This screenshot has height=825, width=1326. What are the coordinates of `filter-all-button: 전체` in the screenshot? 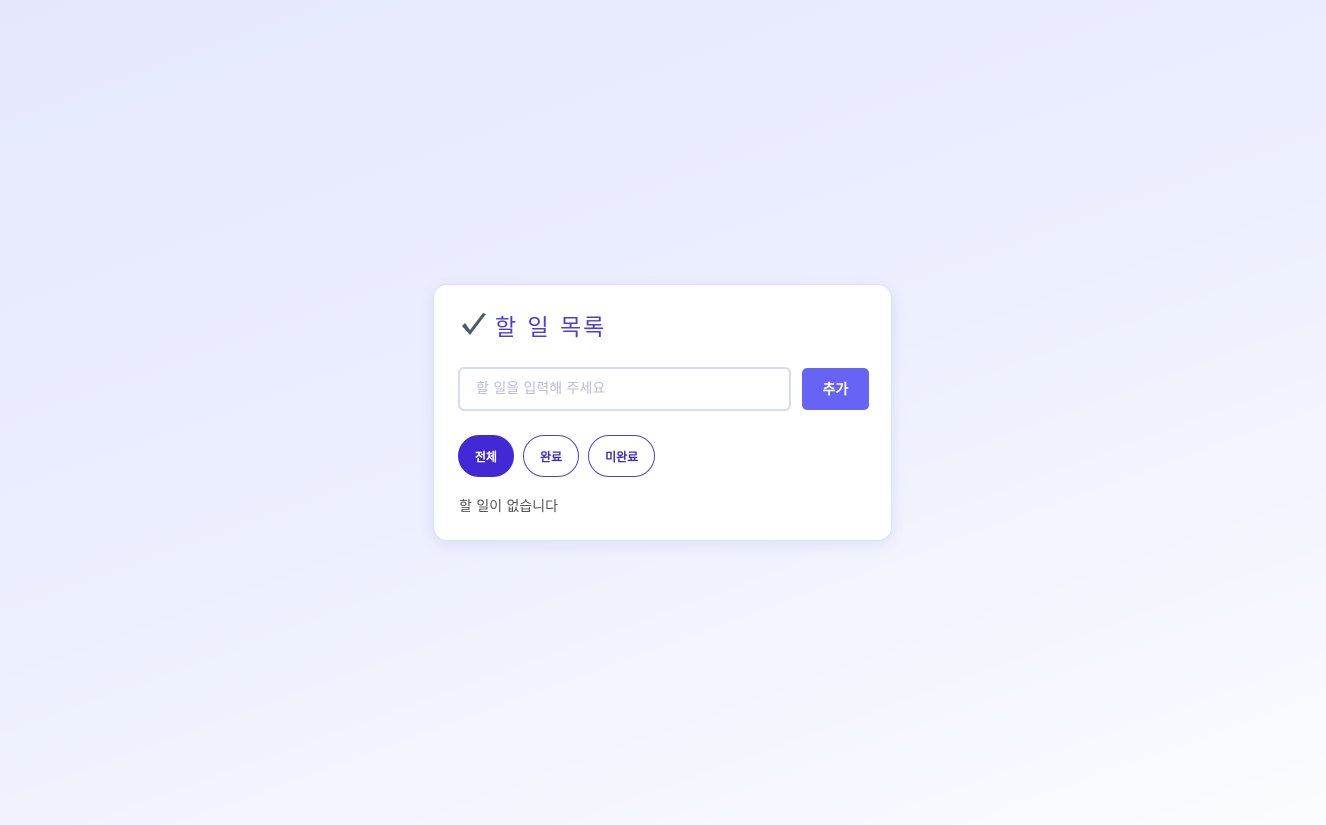 It's located at (486, 456).